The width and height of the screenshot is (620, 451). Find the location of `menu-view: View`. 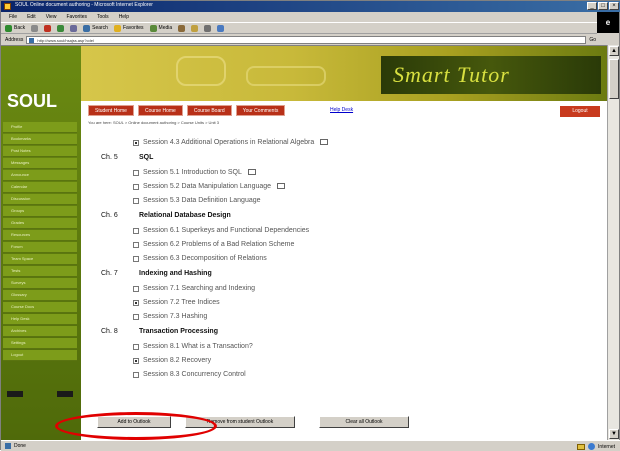

menu-view: View is located at coordinates (51, 17).